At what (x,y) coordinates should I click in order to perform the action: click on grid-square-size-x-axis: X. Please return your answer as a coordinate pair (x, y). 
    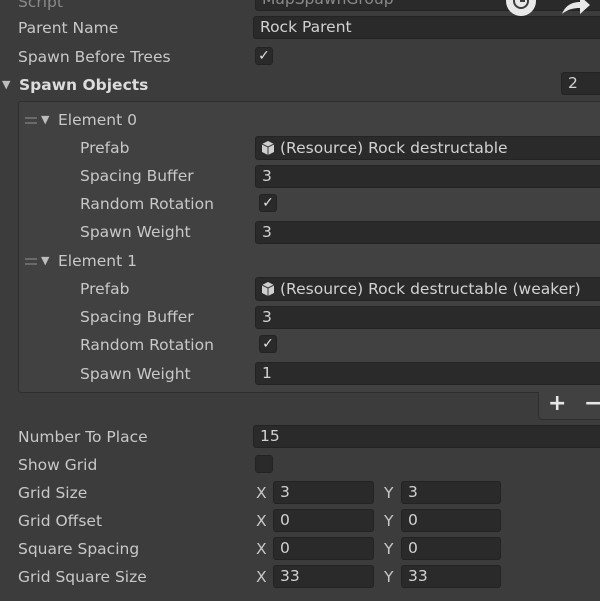
    Looking at the image, I should click on (261, 577).